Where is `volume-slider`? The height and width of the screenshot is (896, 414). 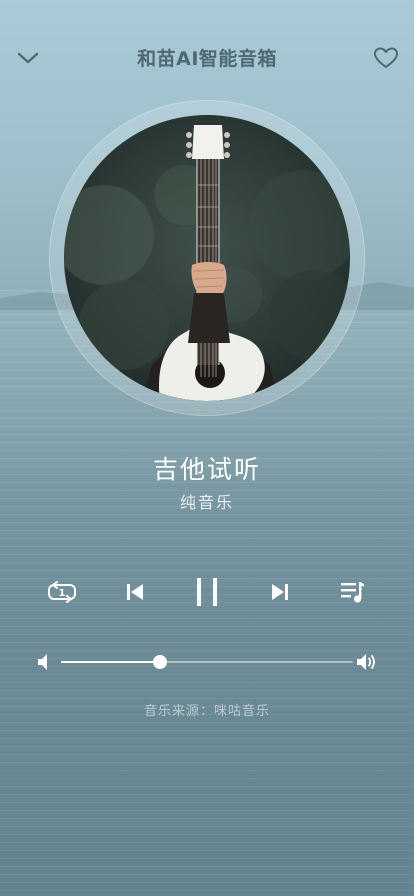 volume-slider is located at coordinates (207, 662).